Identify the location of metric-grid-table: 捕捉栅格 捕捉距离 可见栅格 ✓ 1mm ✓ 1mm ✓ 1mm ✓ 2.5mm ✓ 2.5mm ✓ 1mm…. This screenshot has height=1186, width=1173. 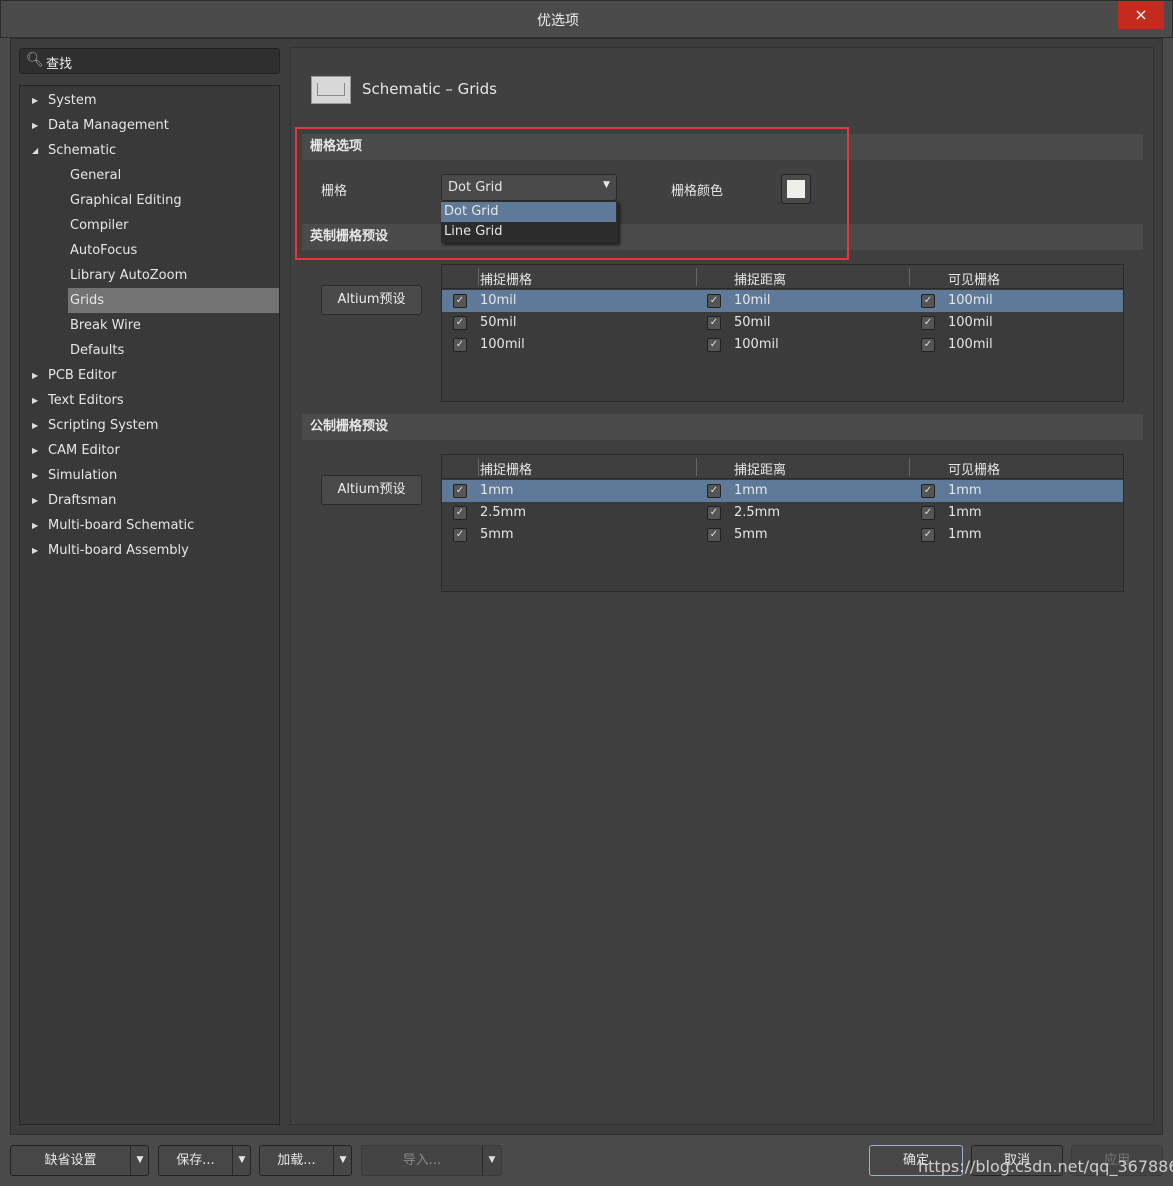
(782, 523).